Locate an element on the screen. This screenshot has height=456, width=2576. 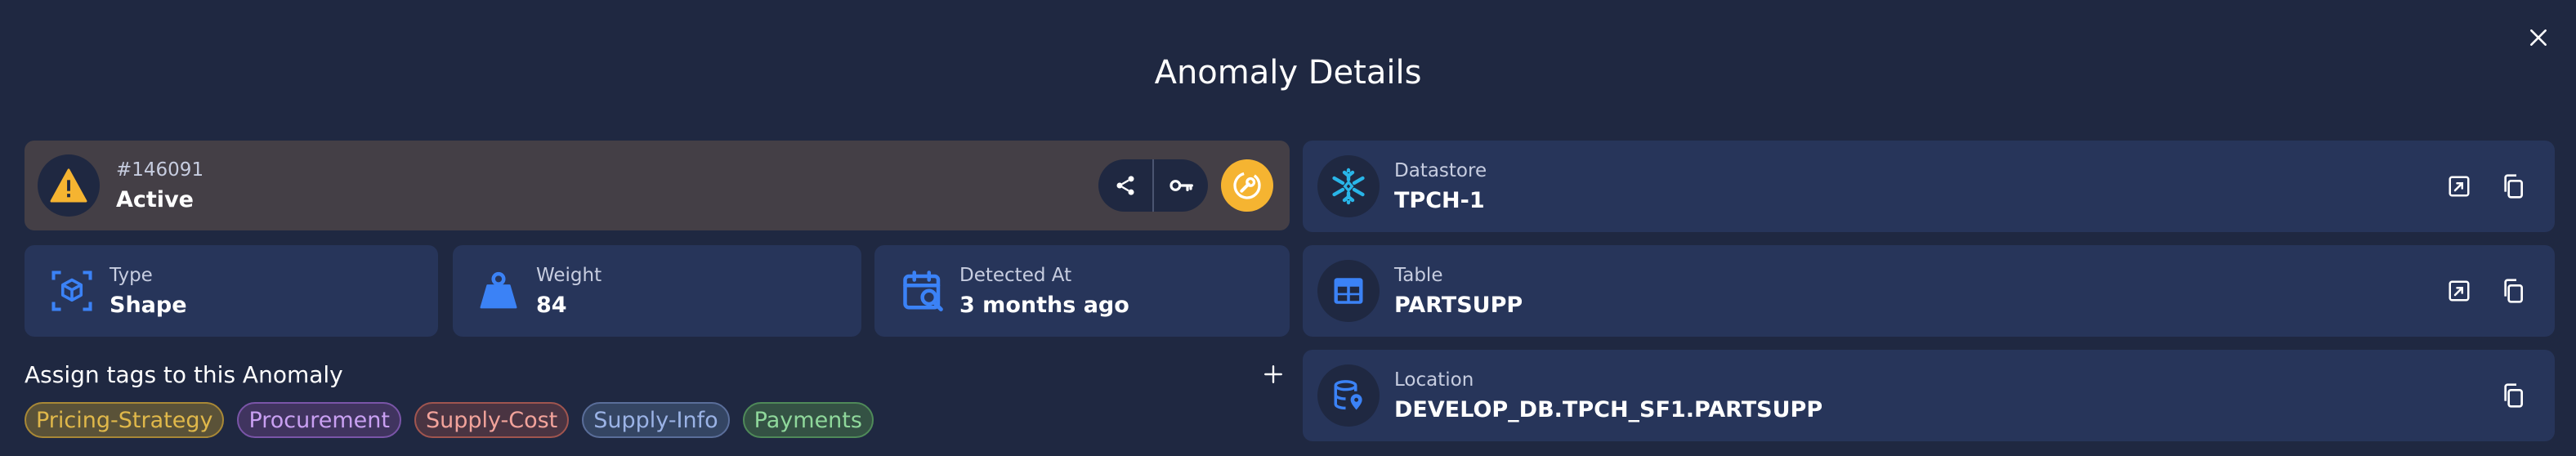
warning-icon is located at coordinates (68, 185).